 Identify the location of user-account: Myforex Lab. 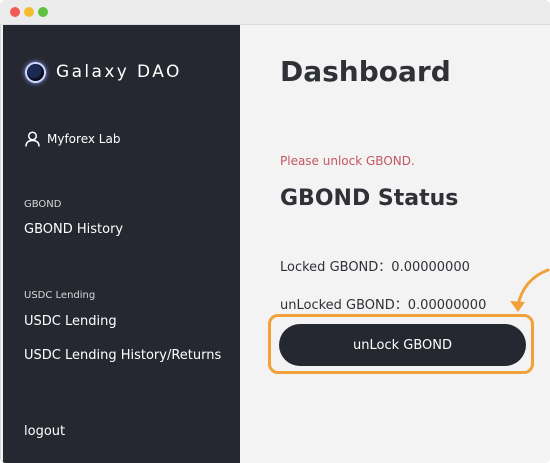
(72, 139).